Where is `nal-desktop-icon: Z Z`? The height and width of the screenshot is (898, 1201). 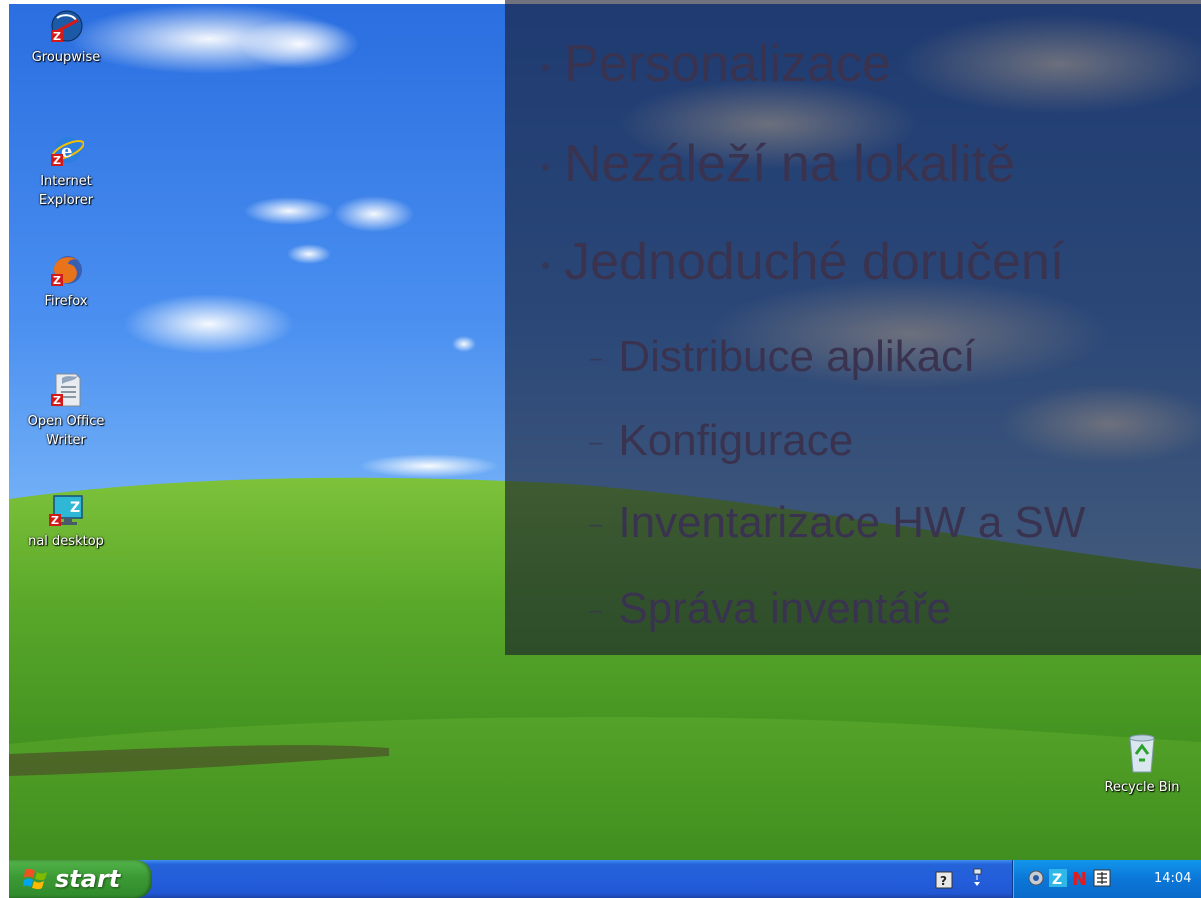
nal-desktop-icon: Z Z is located at coordinates (66, 511).